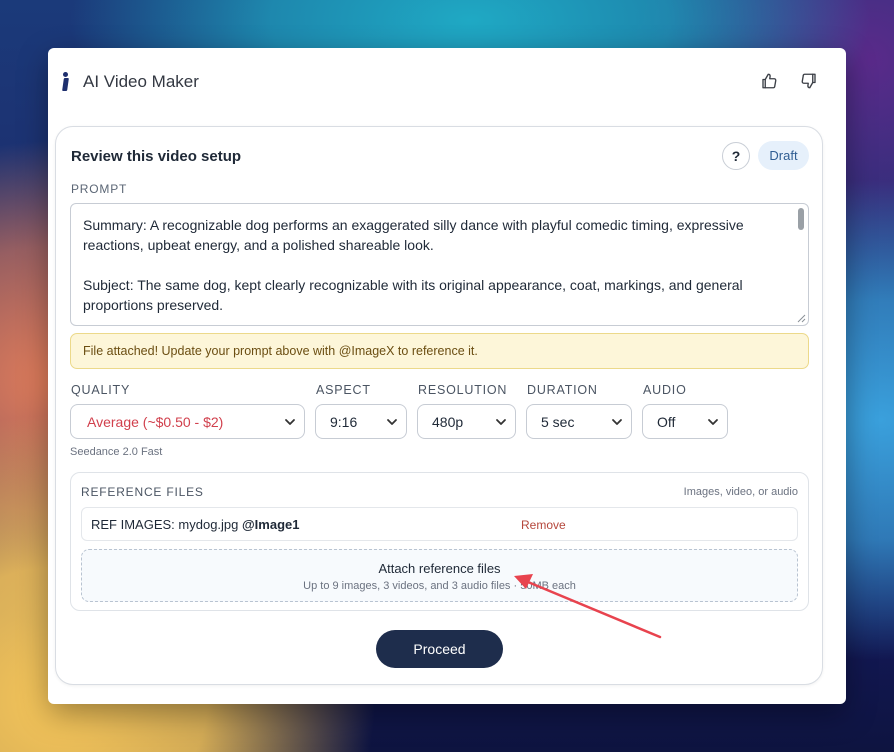 The image size is (894, 752). I want to click on reference-file-name: REF IMAGES: mydog.jpg @Image1, so click(195, 524).